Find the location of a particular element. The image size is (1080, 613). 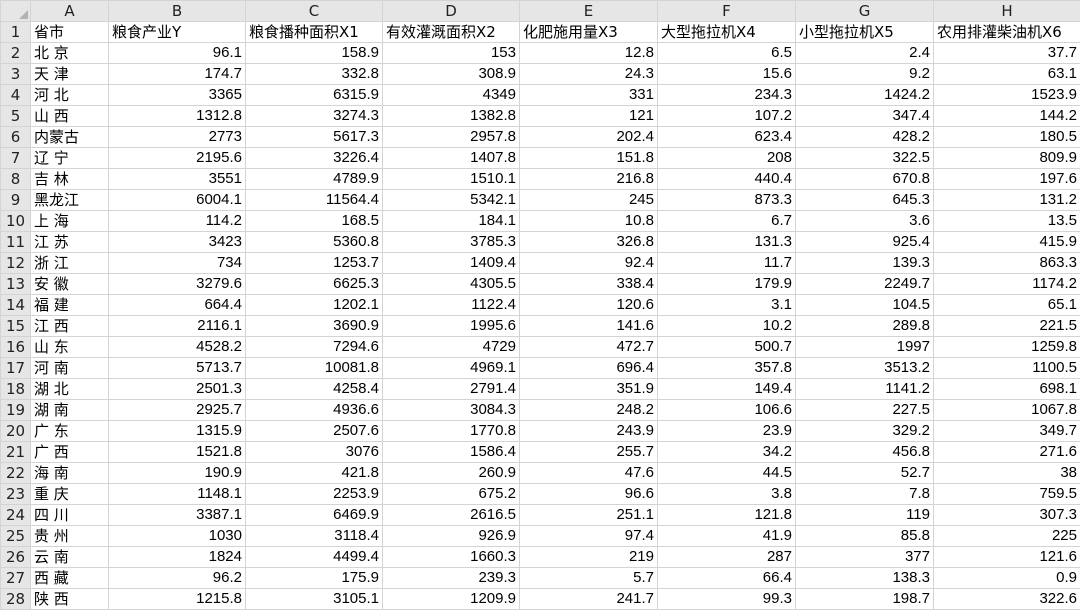

cell-value: 338.4 is located at coordinates (588, 284).